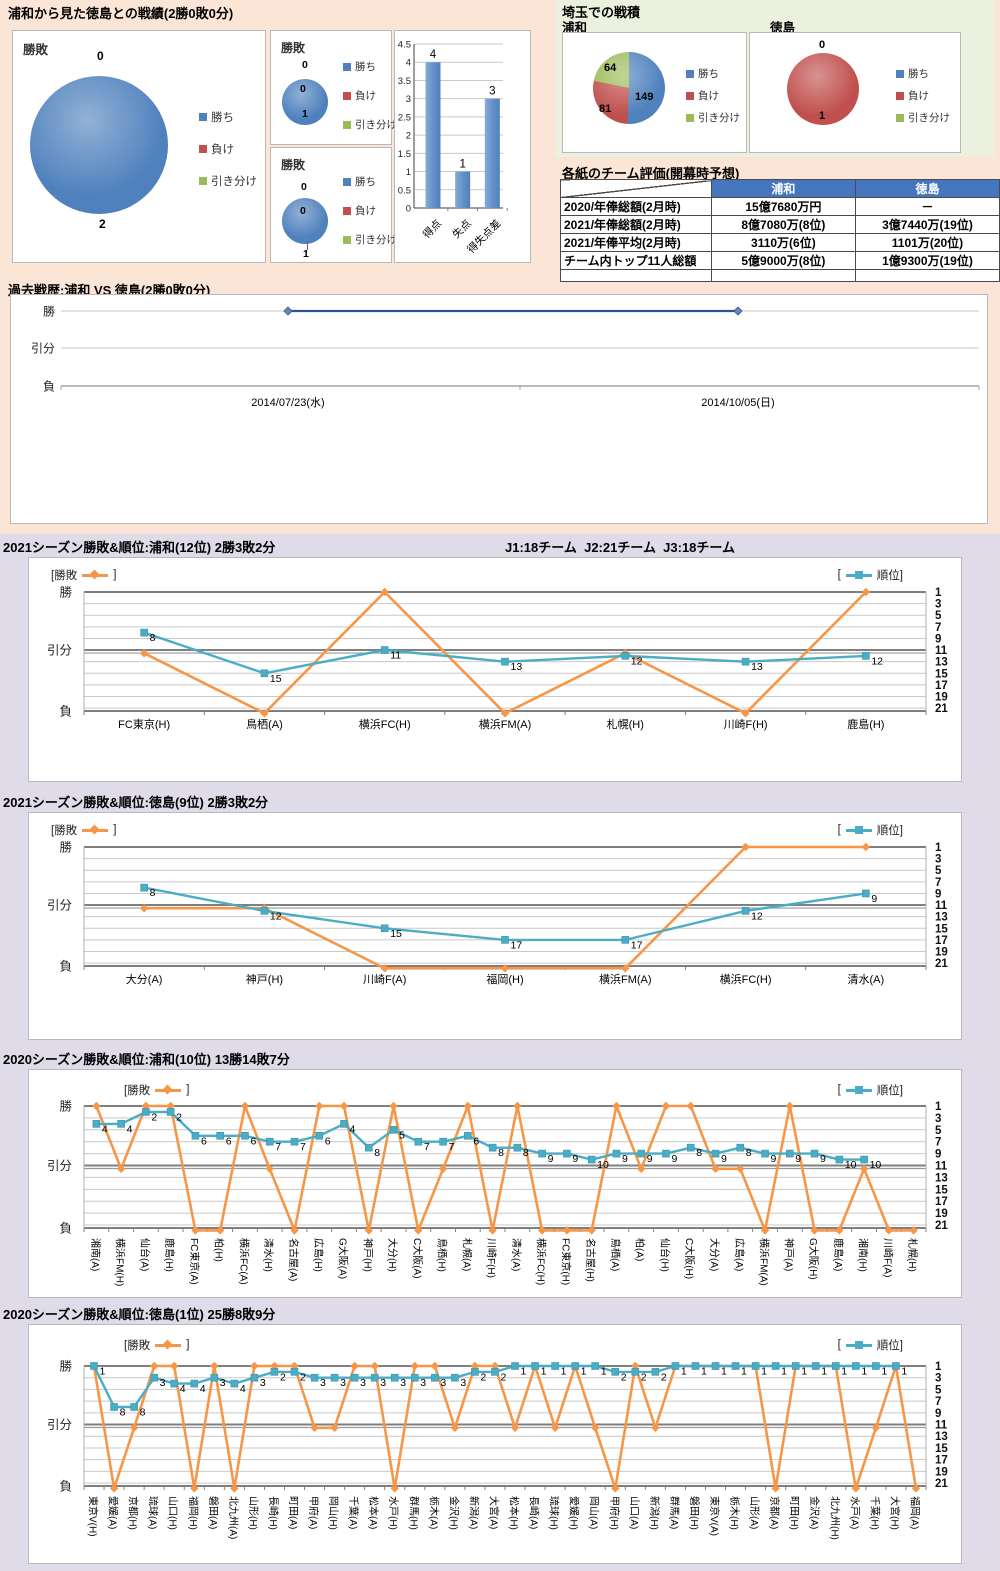  I want to click on draw-color-swatch, so click(347, 239).